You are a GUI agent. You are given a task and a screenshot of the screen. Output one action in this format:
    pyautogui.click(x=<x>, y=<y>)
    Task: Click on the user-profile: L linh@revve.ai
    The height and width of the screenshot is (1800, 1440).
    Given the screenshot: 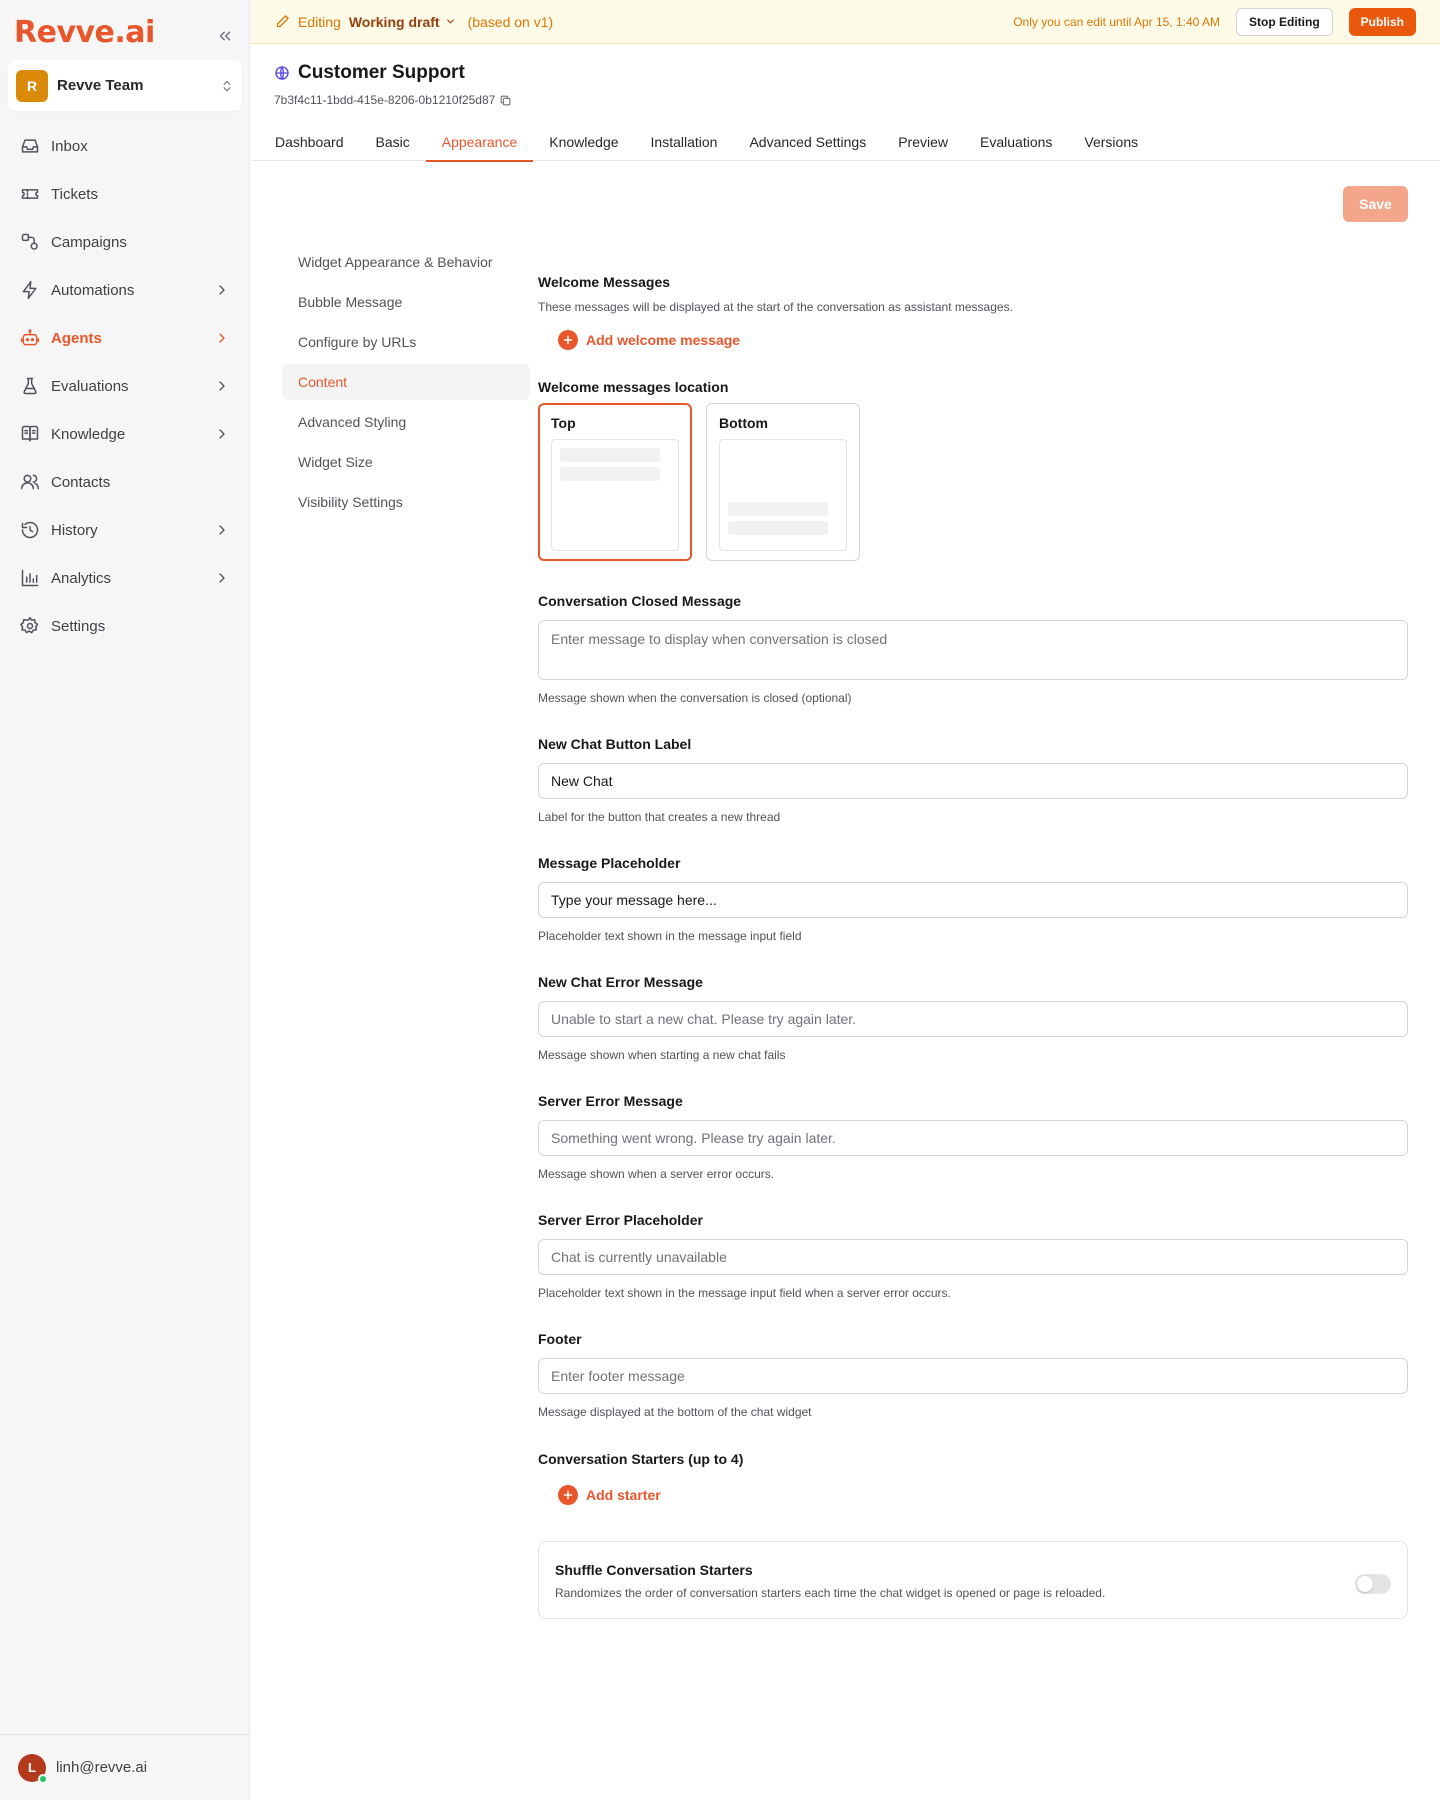 What is the action you would take?
    pyautogui.click(x=125, y=1767)
    